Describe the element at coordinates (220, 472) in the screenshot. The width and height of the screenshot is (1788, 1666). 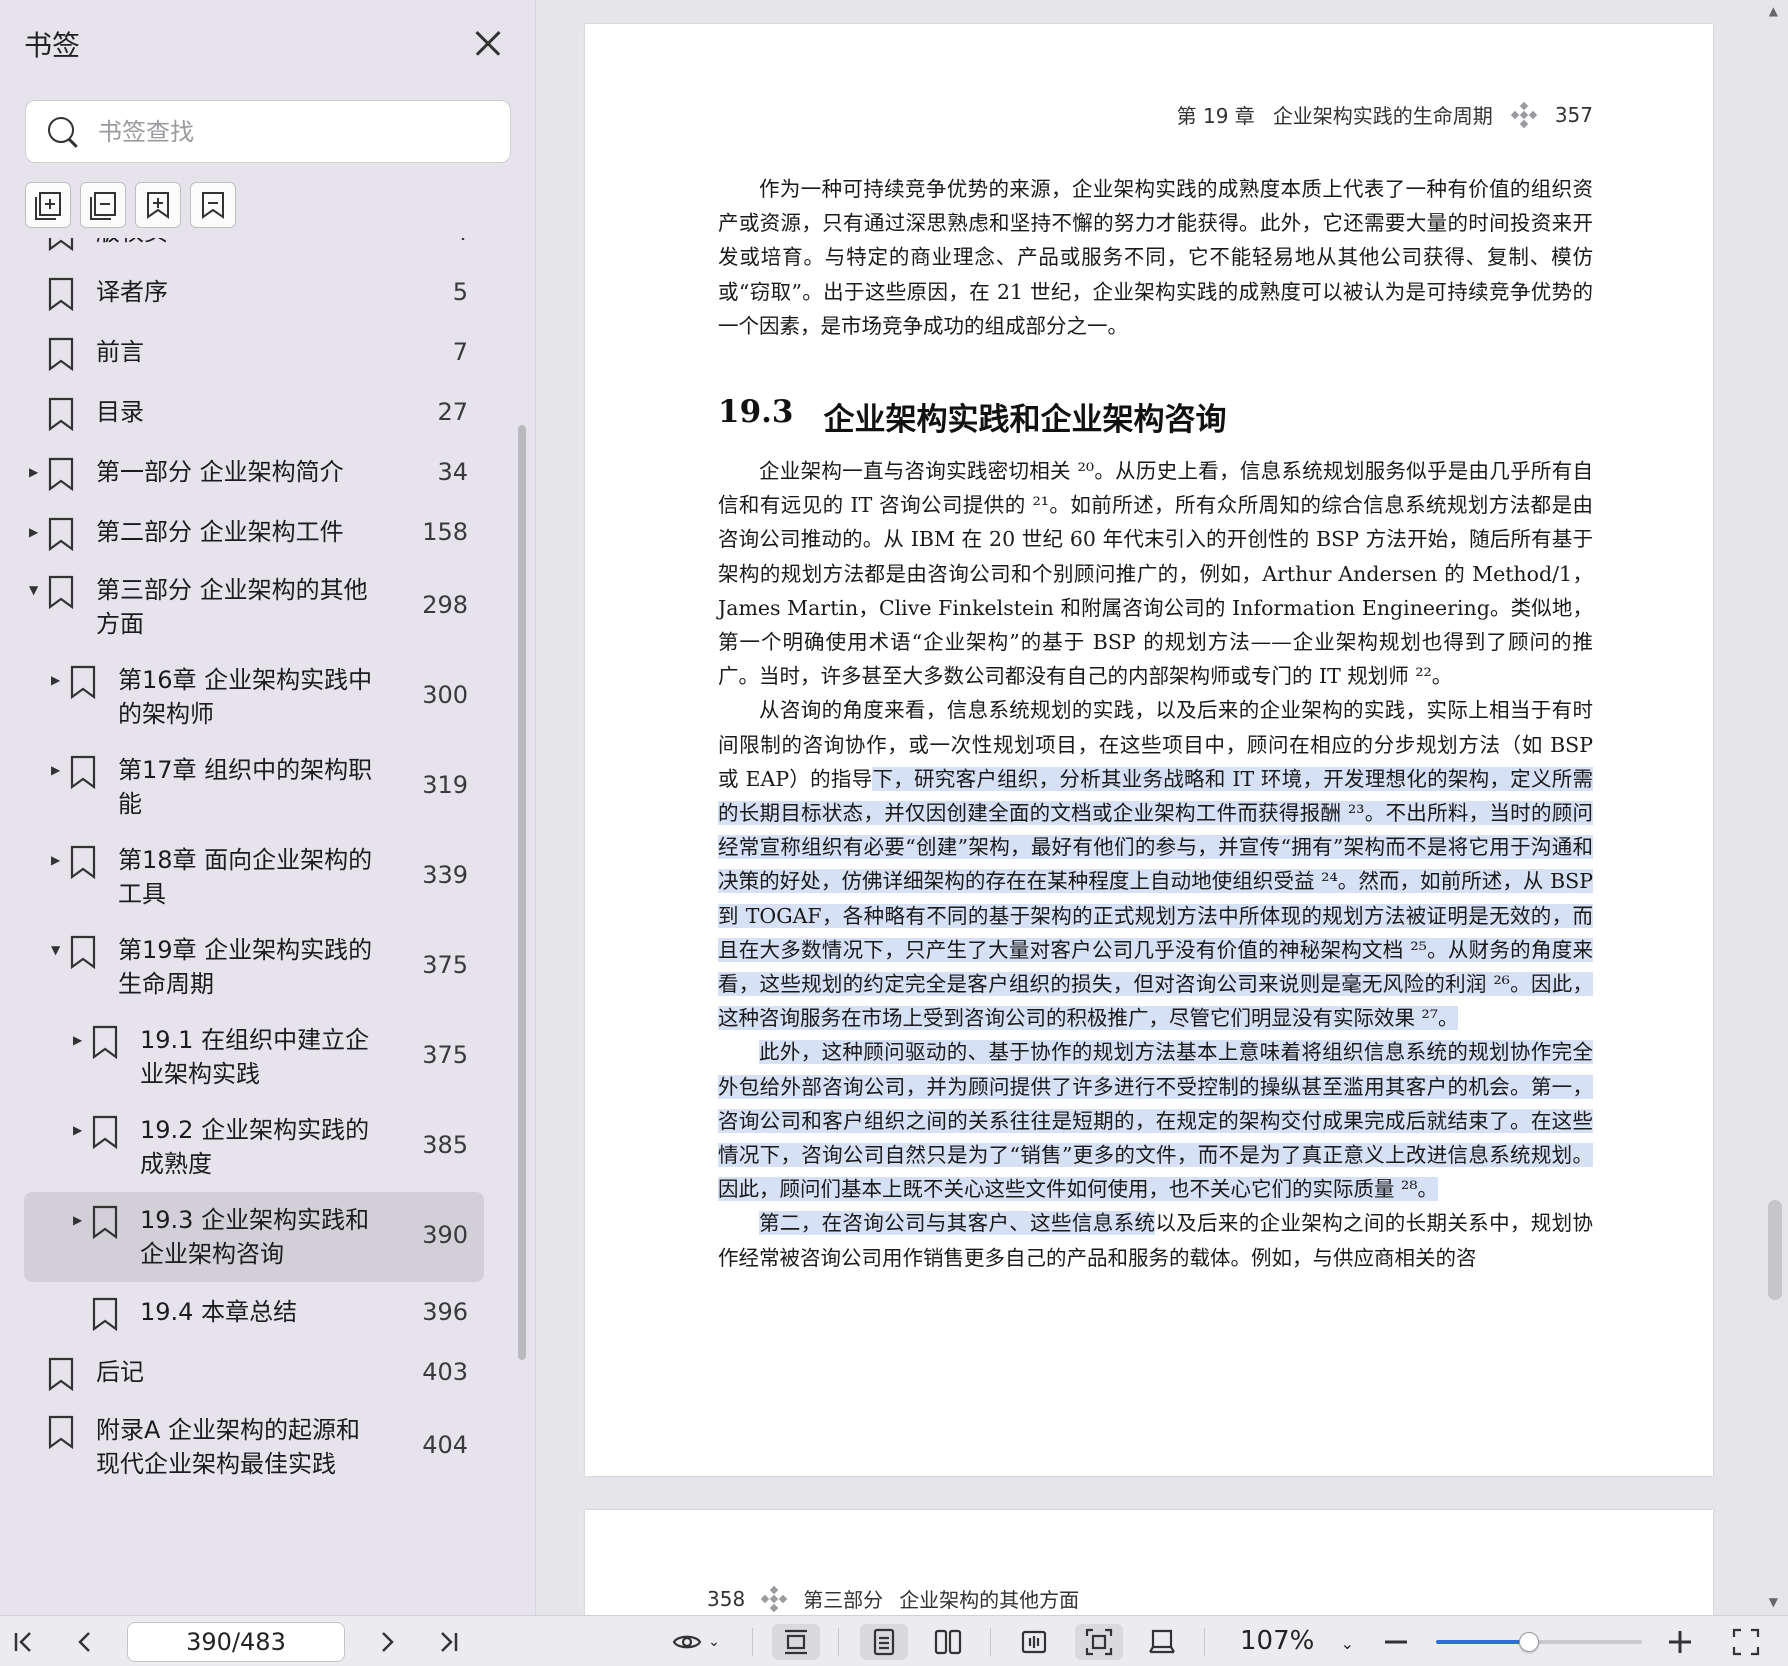
I see `bookmark-label: 第一部分 企业架构简介` at that location.